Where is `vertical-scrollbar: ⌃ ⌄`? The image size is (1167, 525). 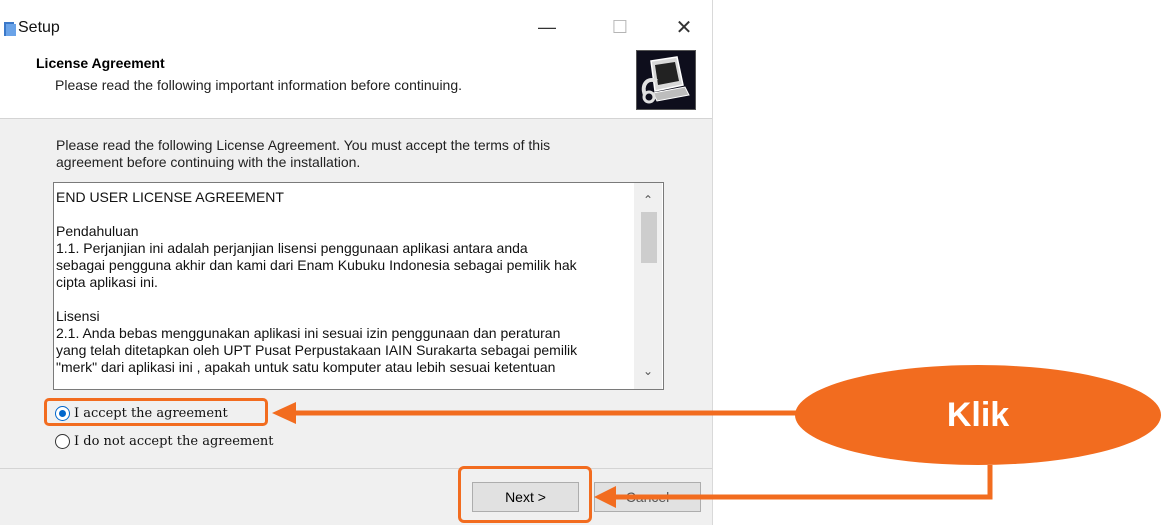 vertical-scrollbar: ⌃ ⌄ is located at coordinates (648, 286).